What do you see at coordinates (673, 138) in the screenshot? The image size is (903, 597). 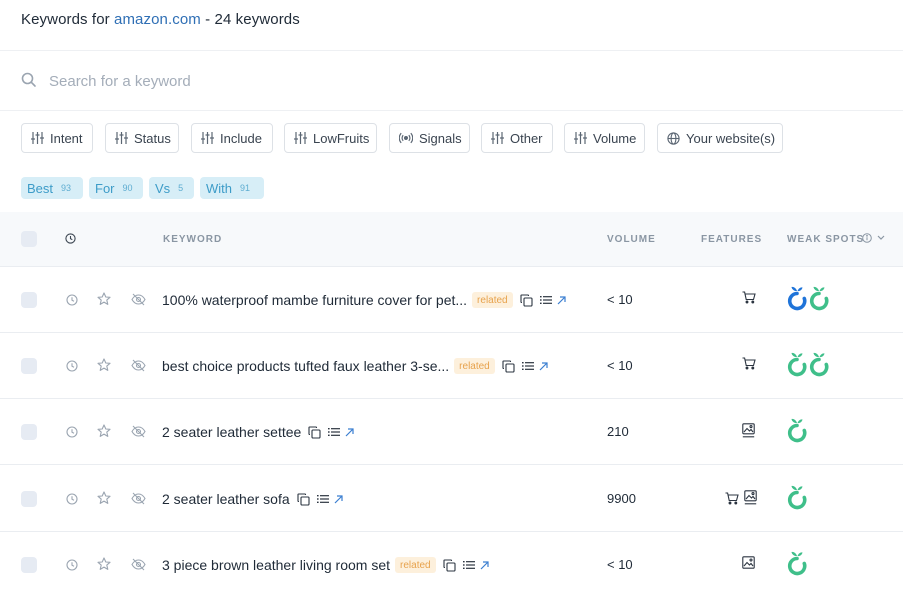 I see `globe-icon` at bounding box center [673, 138].